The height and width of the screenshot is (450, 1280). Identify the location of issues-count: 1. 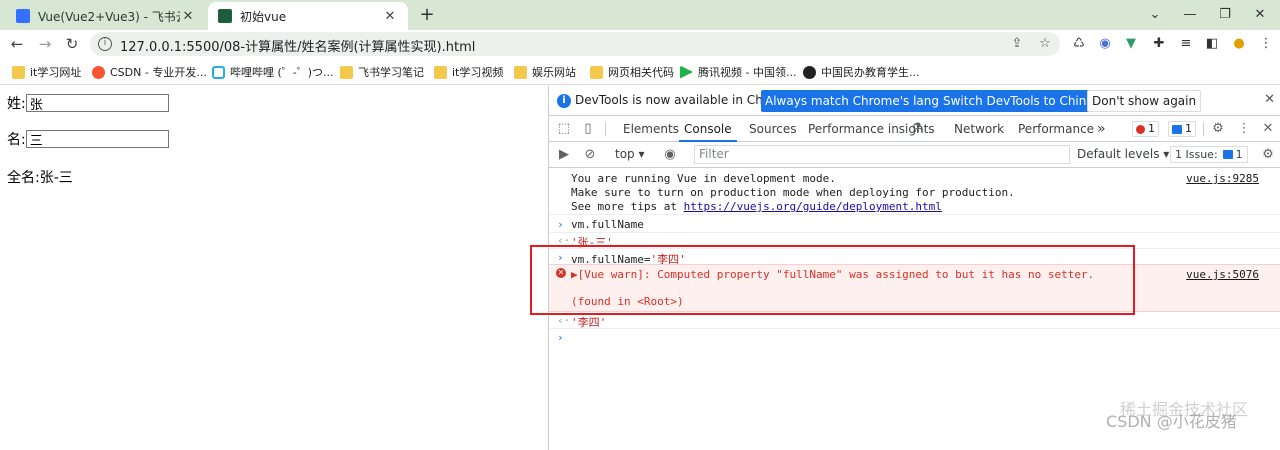
(1239, 154).